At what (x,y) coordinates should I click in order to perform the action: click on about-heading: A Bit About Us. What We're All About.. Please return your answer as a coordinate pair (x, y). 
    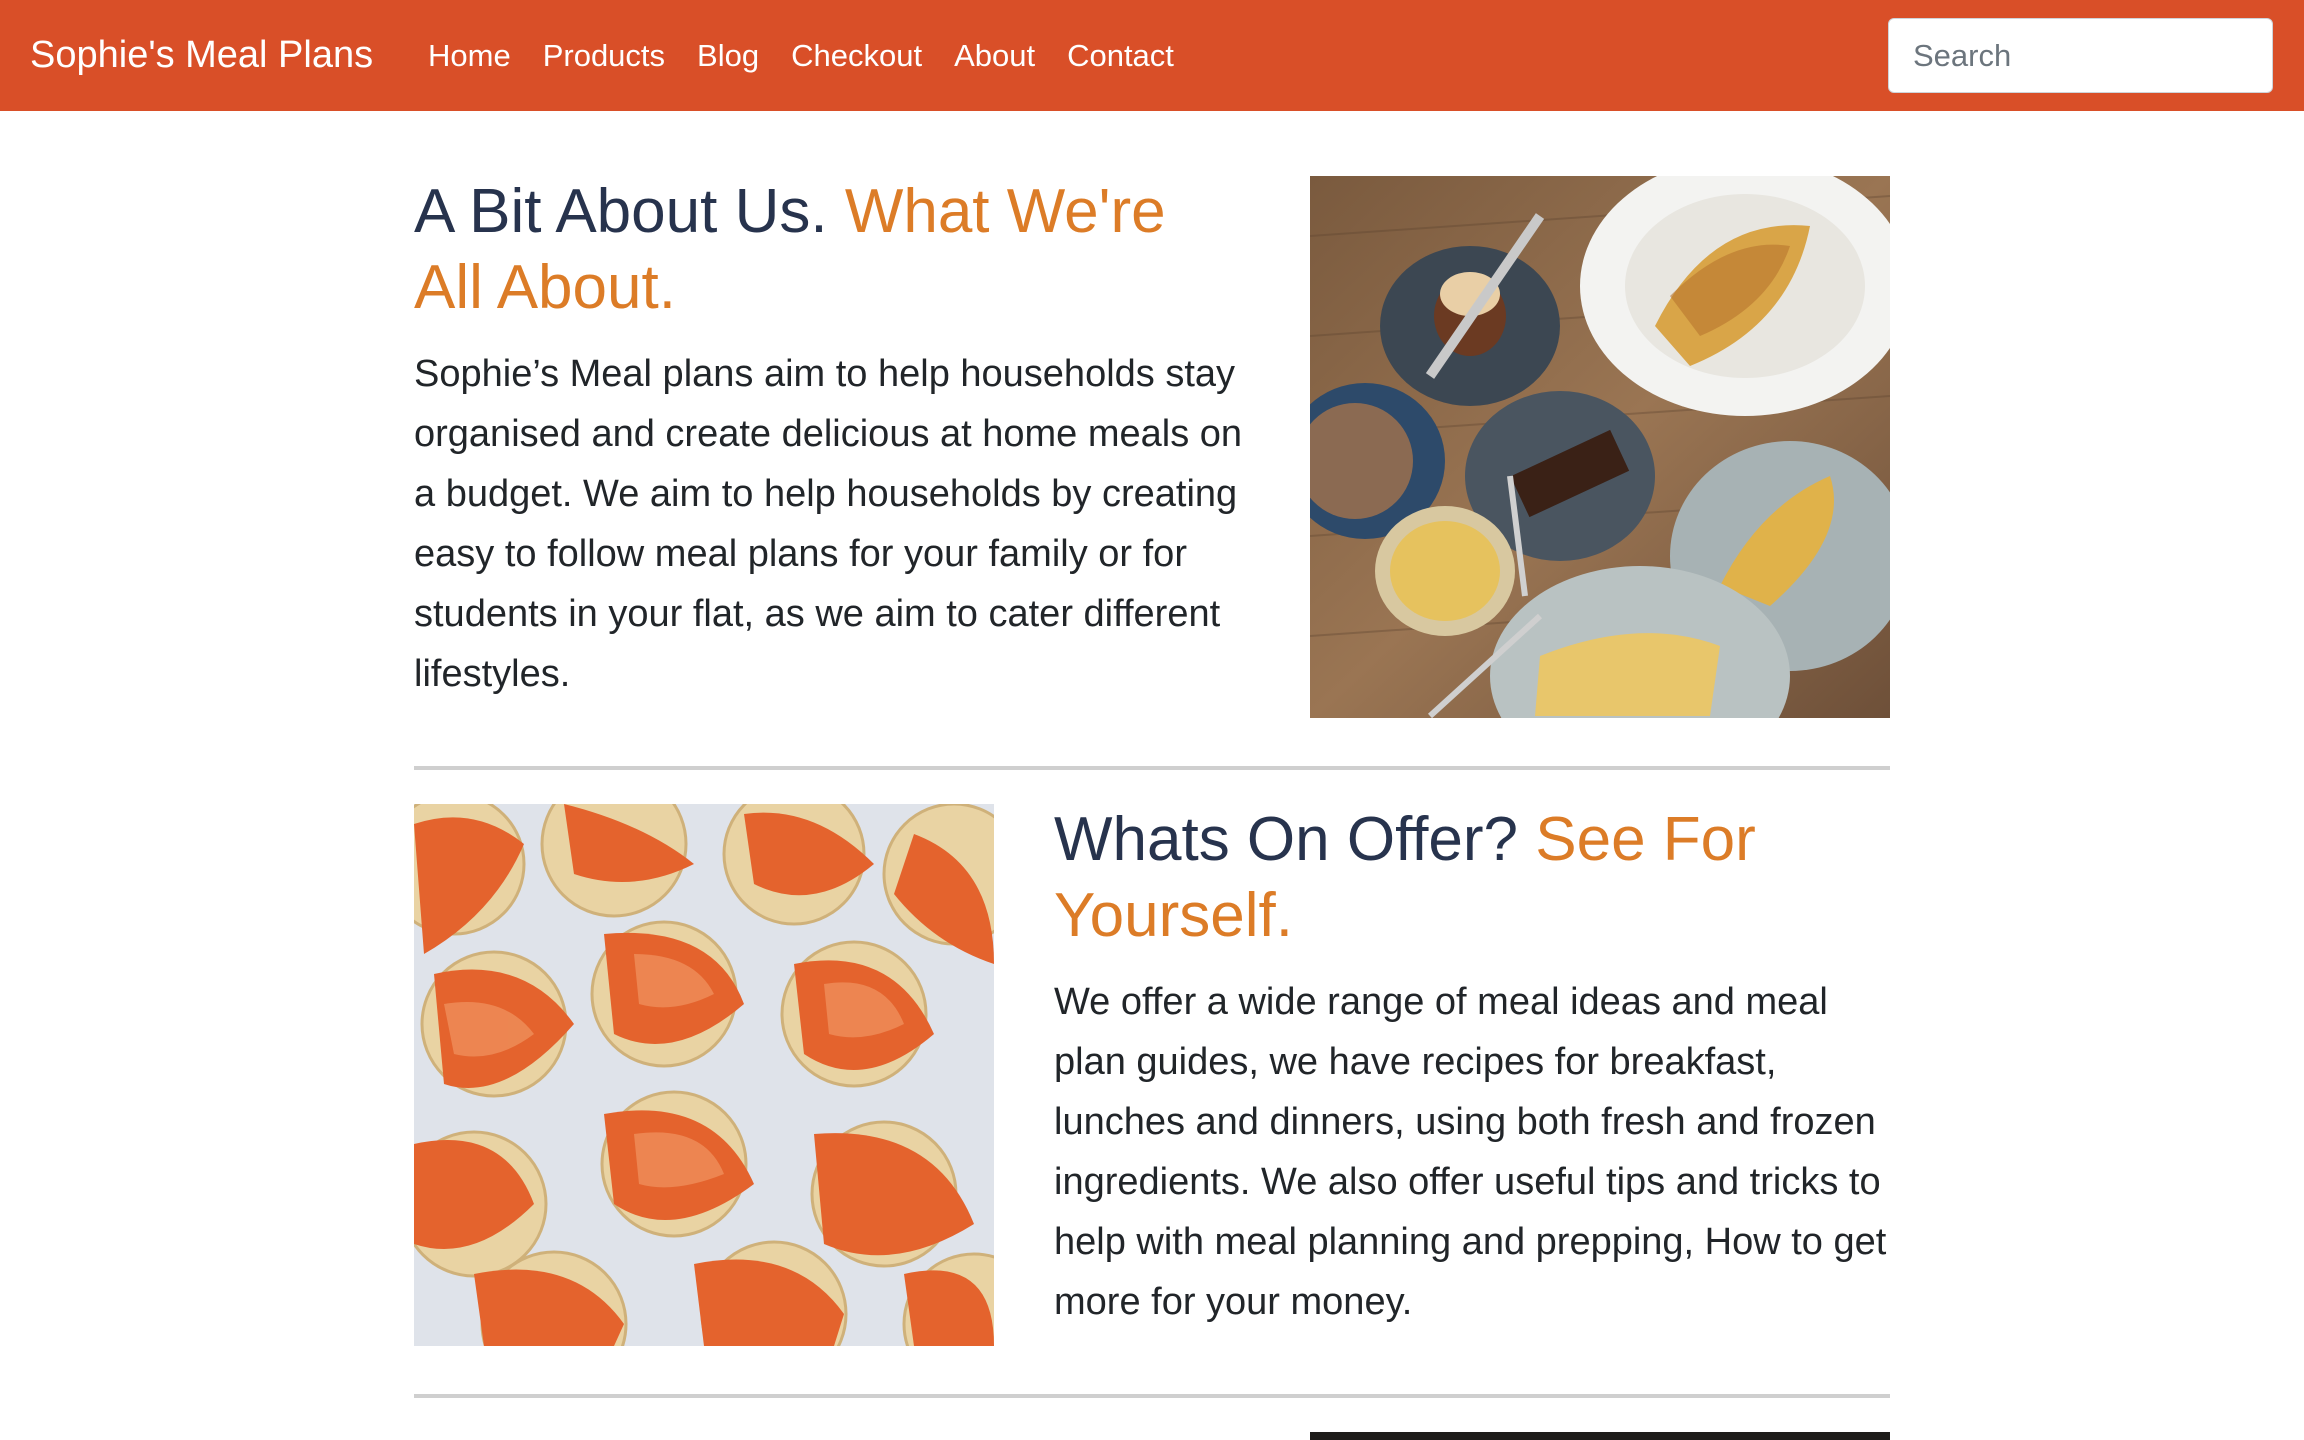
    Looking at the image, I should click on (824, 250).